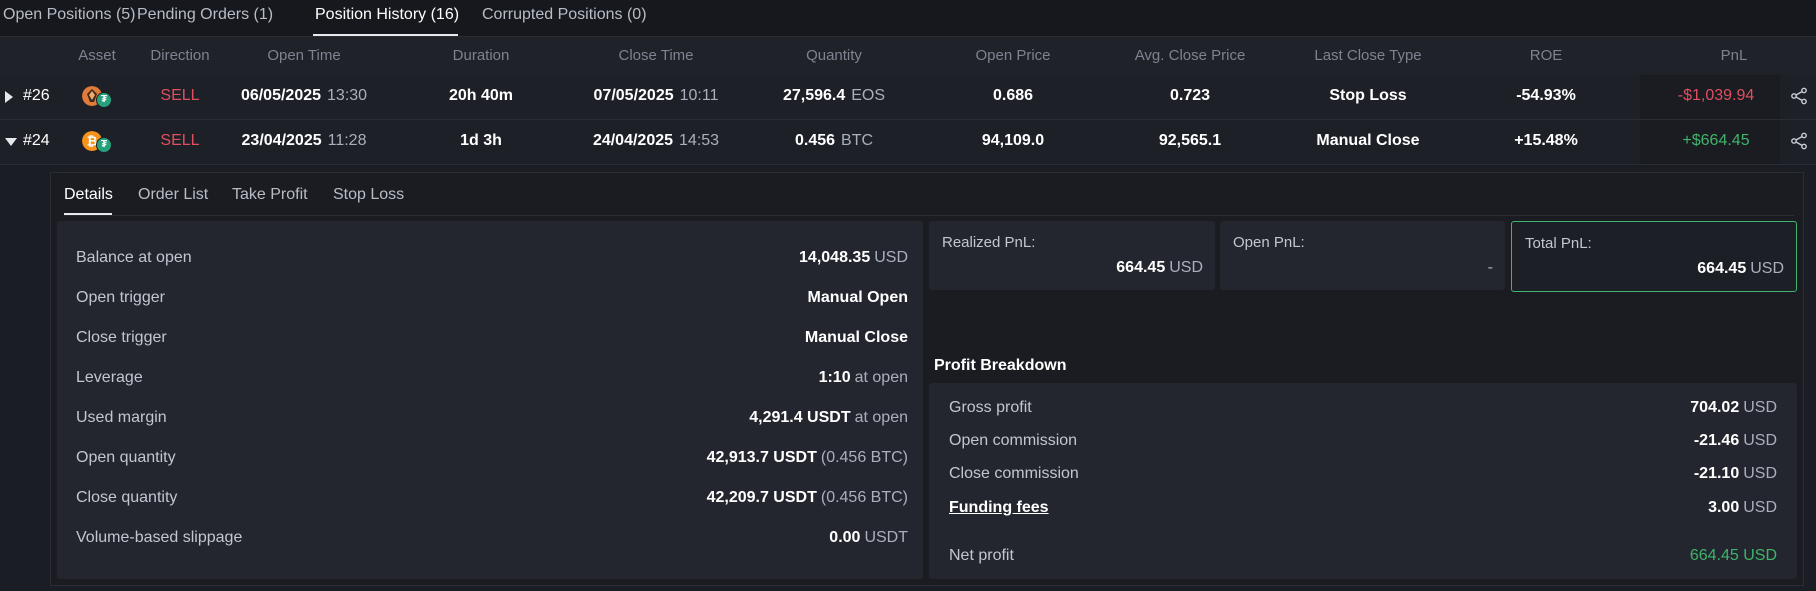 This screenshot has height=591, width=1816. I want to click on info-row-balance-at-open: Balance at open 14,048.35 USD, so click(492, 257).